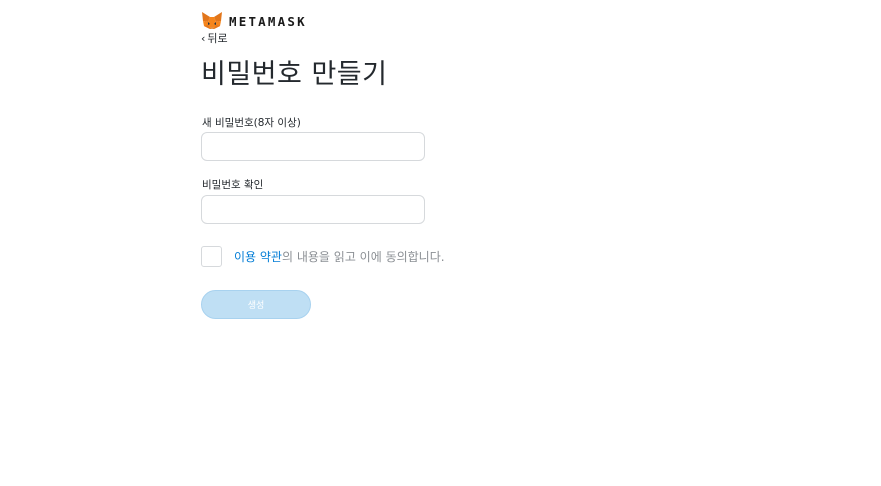 The height and width of the screenshot is (486, 881). Describe the element at coordinates (313, 209) in the screenshot. I see `confirm-password-field` at that location.